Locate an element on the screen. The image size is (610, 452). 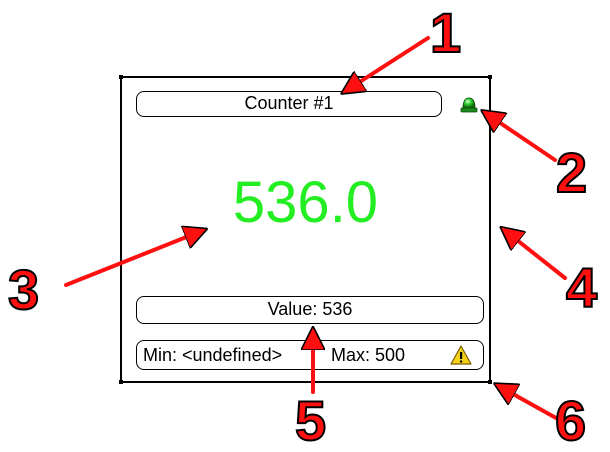
callout-3: 3 is located at coordinates (23, 289).